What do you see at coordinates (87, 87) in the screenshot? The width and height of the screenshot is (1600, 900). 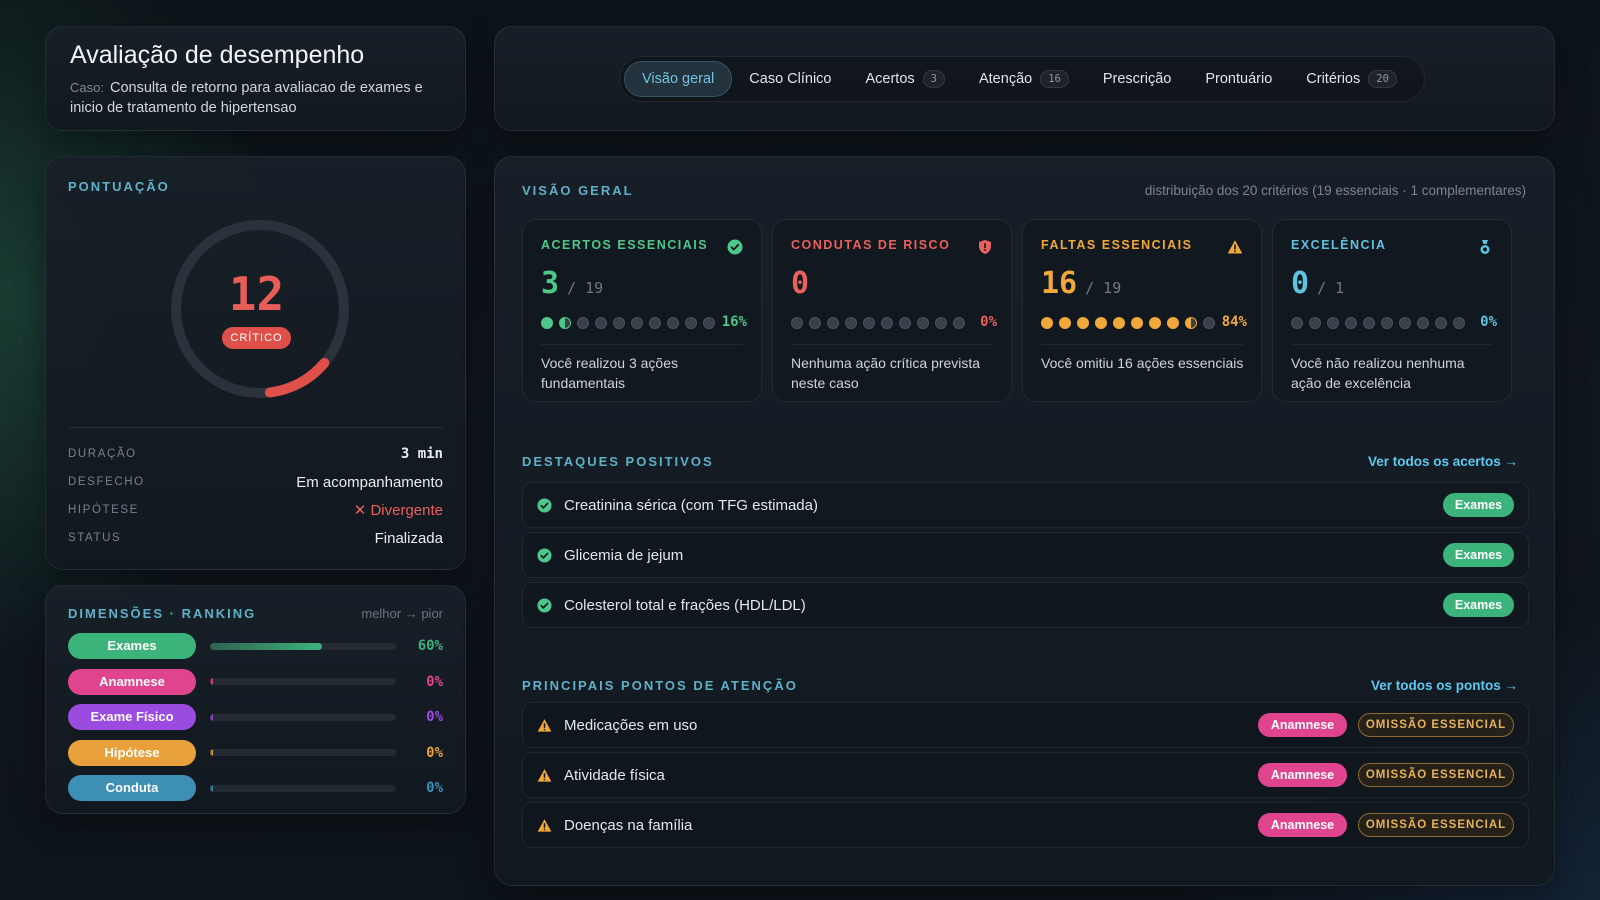 I see `case-label: Caso:` at bounding box center [87, 87].